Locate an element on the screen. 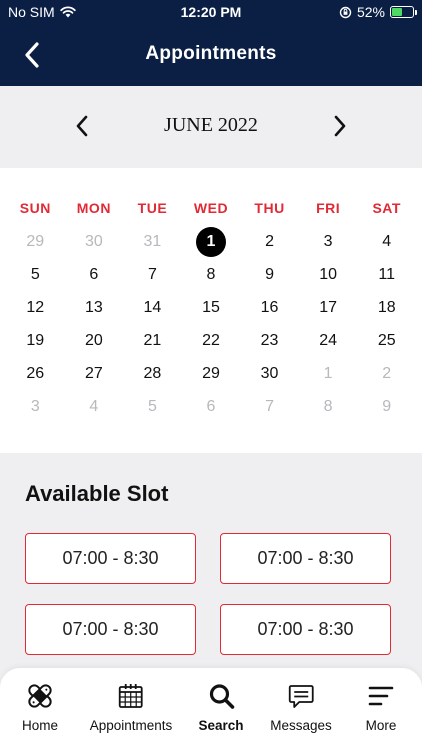 This screenshot has width=422, height=750. day-number: 3 is located at coordinates (35, 406).